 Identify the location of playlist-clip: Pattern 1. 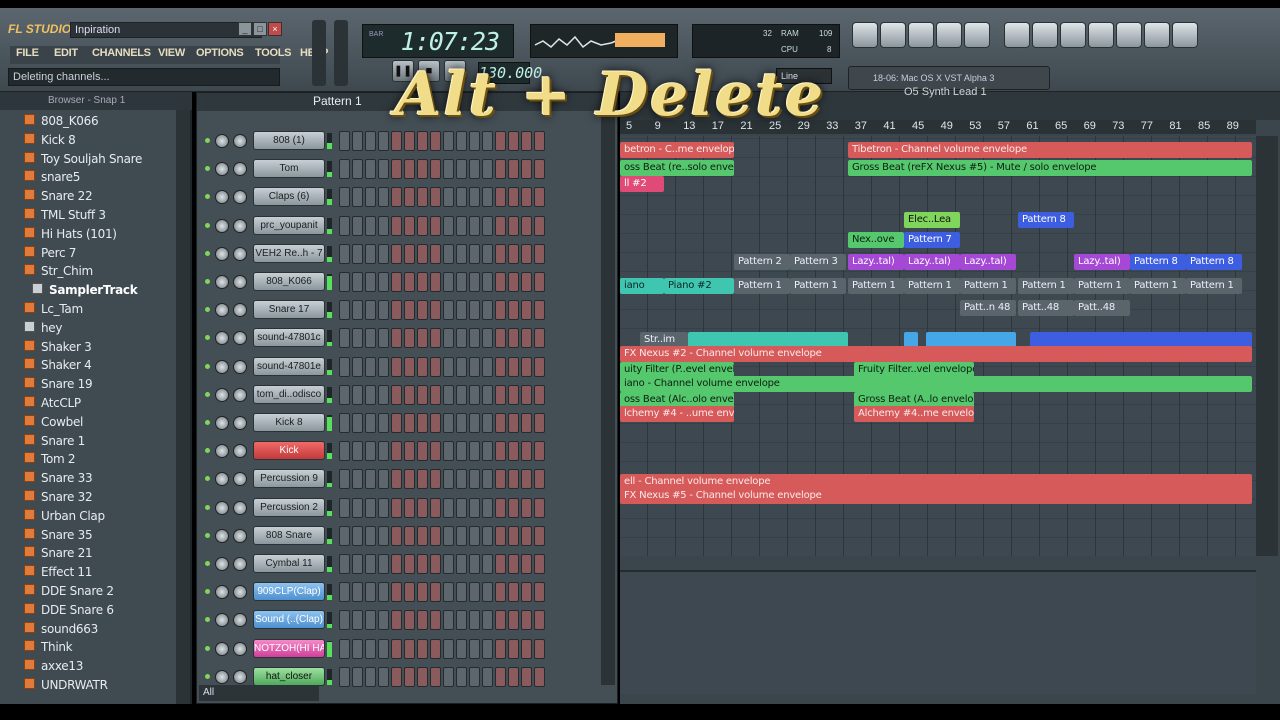
(1046, 286).